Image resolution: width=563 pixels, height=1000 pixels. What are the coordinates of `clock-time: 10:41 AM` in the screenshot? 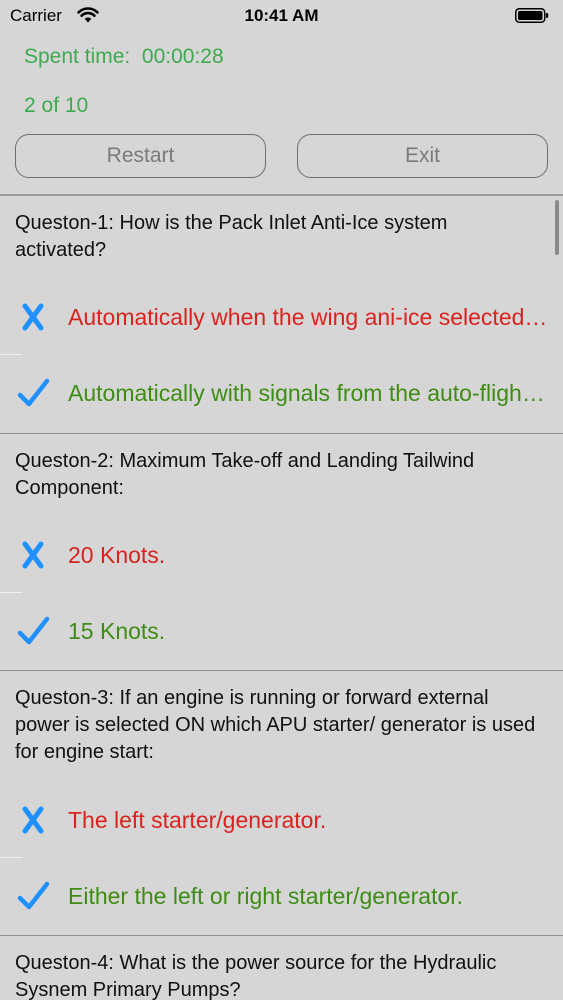 It's located at (281, 15).